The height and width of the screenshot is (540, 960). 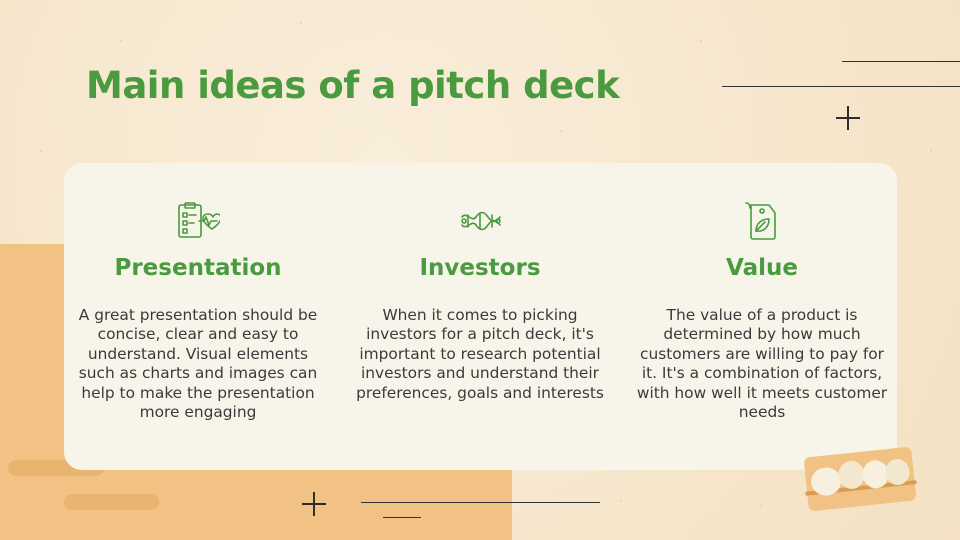 I want to click on slide-title: Main ideas of a pitch deck, so click(x=353, y=85).